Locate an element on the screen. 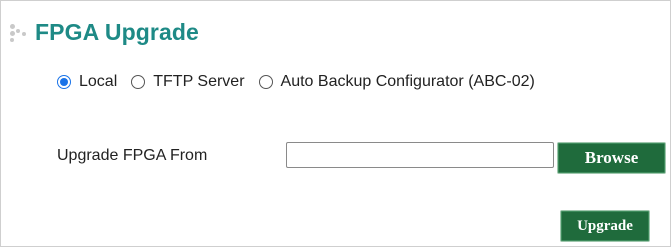  page-title: FPGA Upgrade is located at coordinates (117, 31).